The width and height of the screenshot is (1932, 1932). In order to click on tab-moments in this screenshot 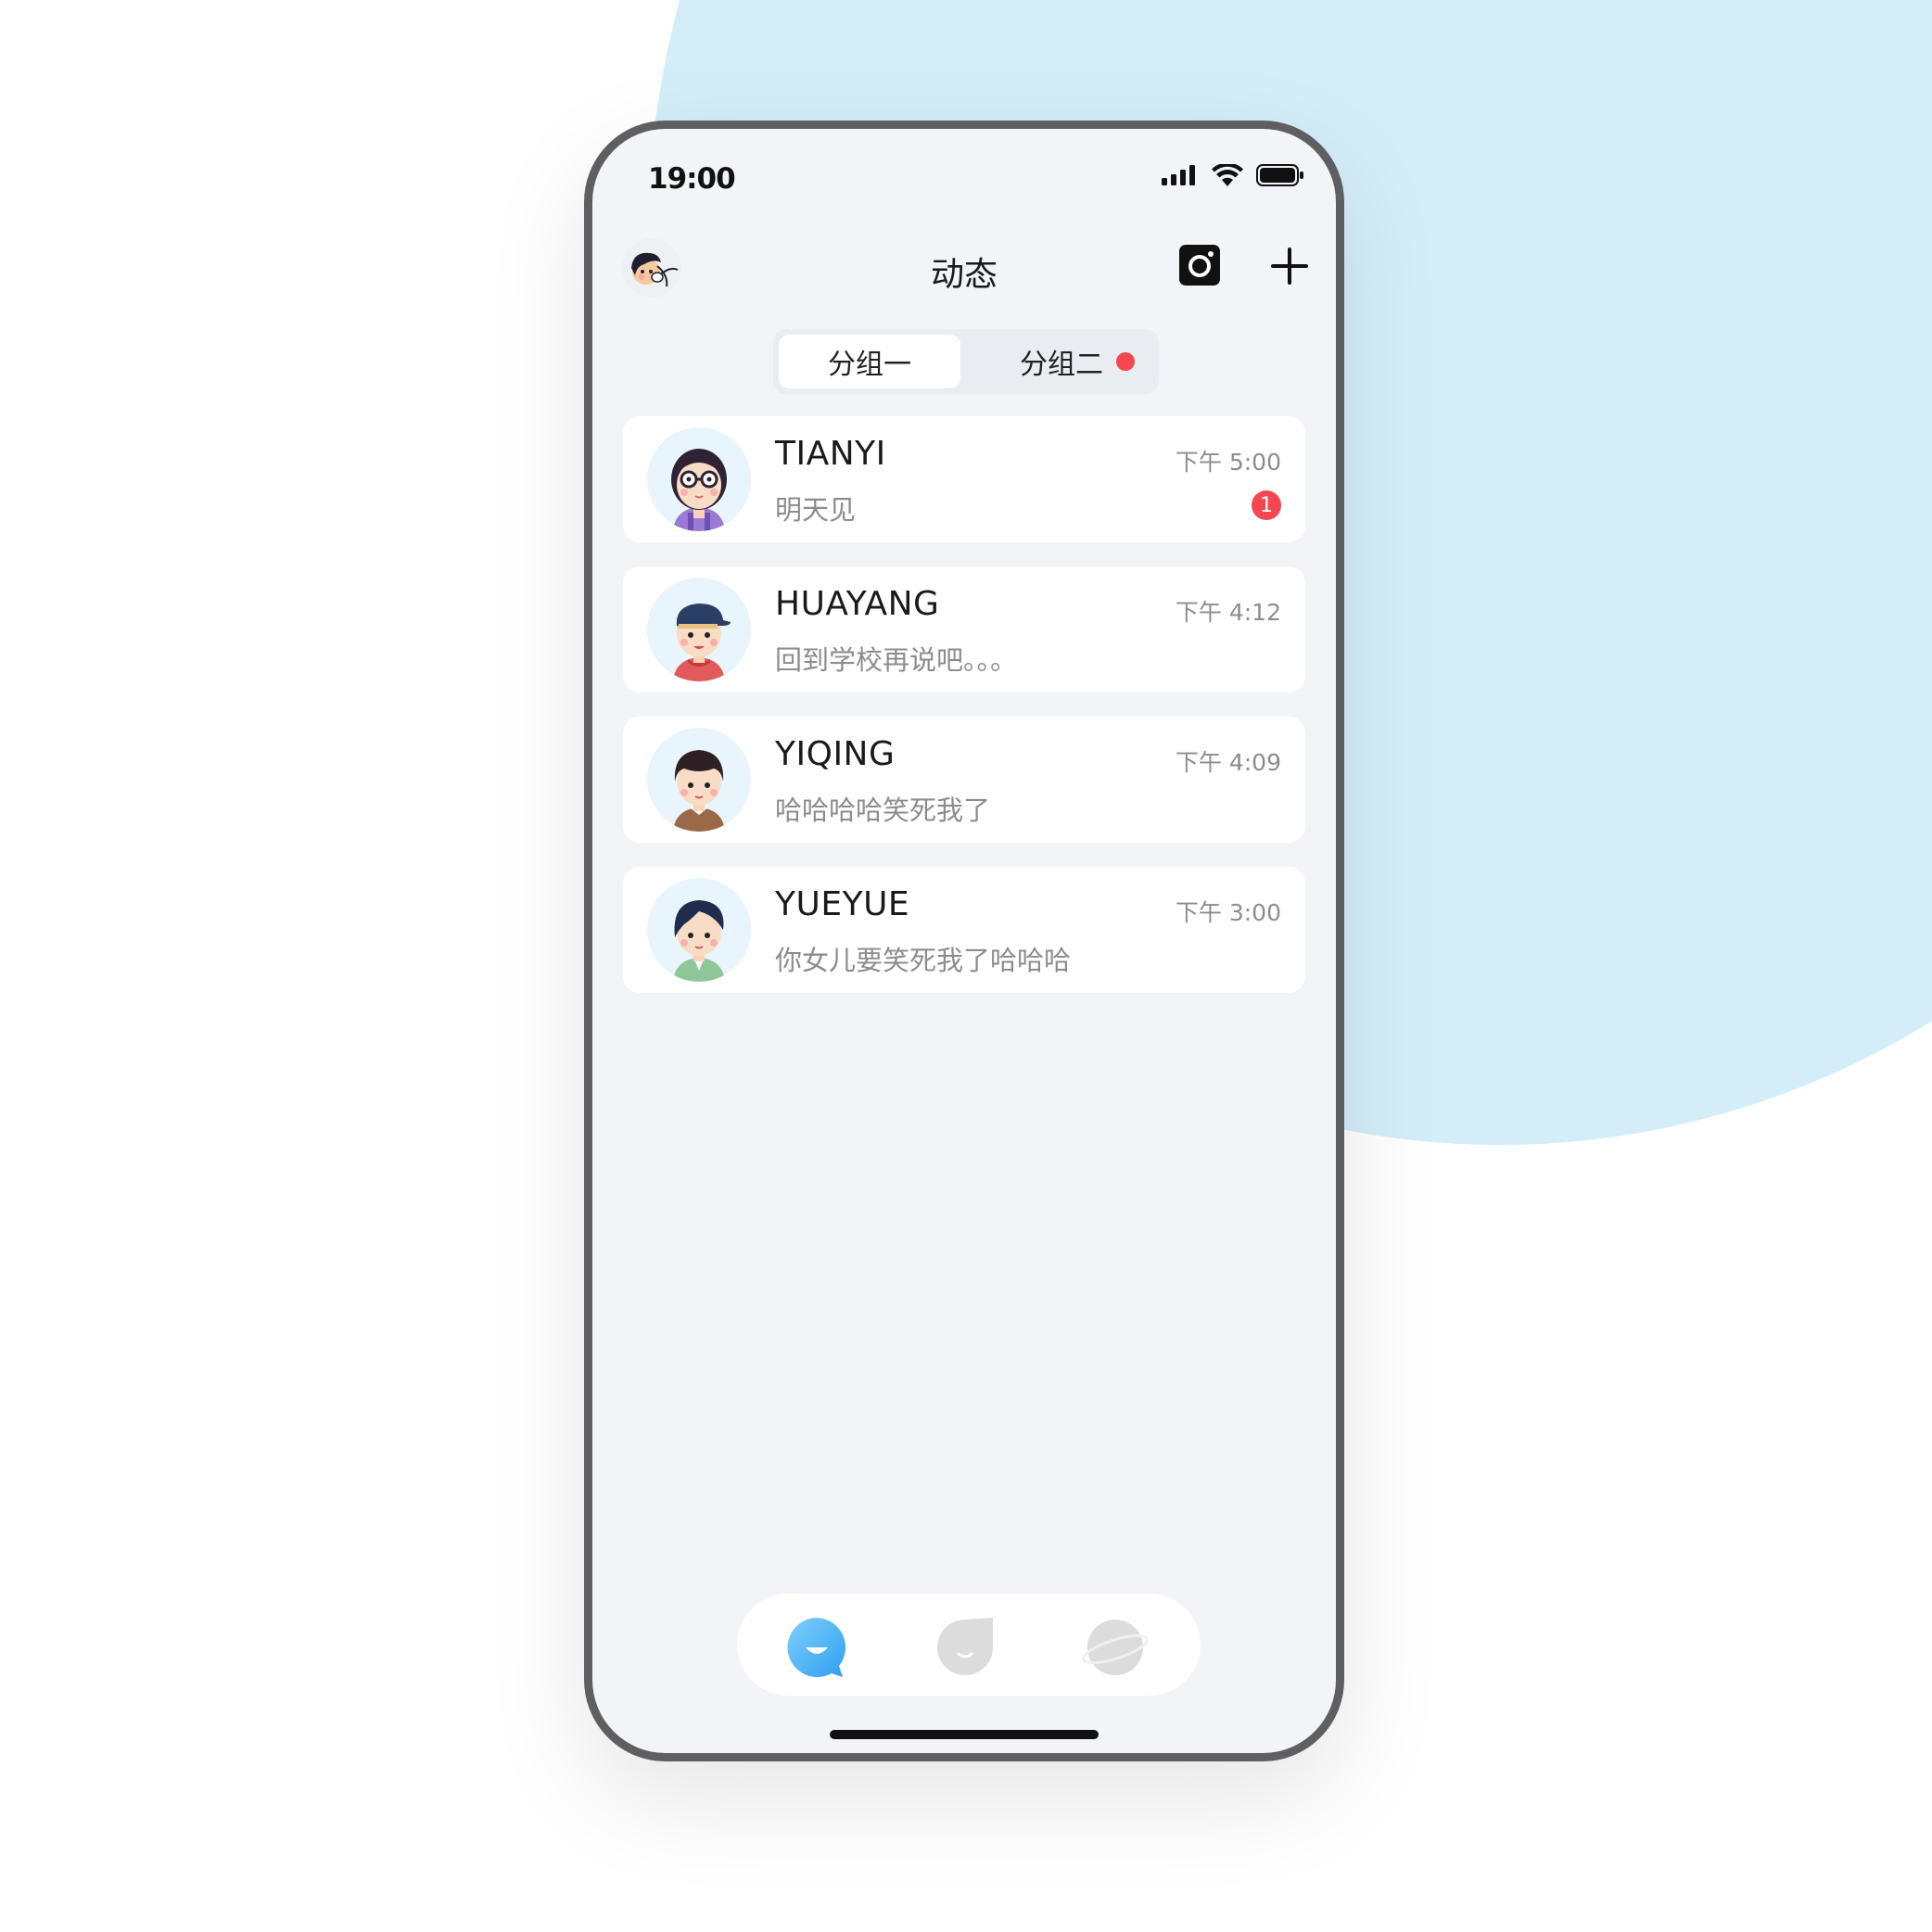, I will do `click(966, 1647)`.